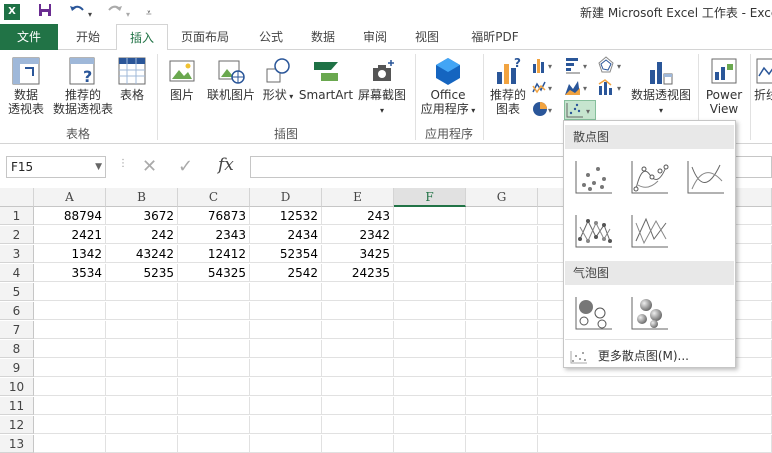 The width and height of the screenshot is (772, 453). What do you see at coordinates (77, 12) in the screenshot?
I see `undo-icon` at bounding box center [77, 12].